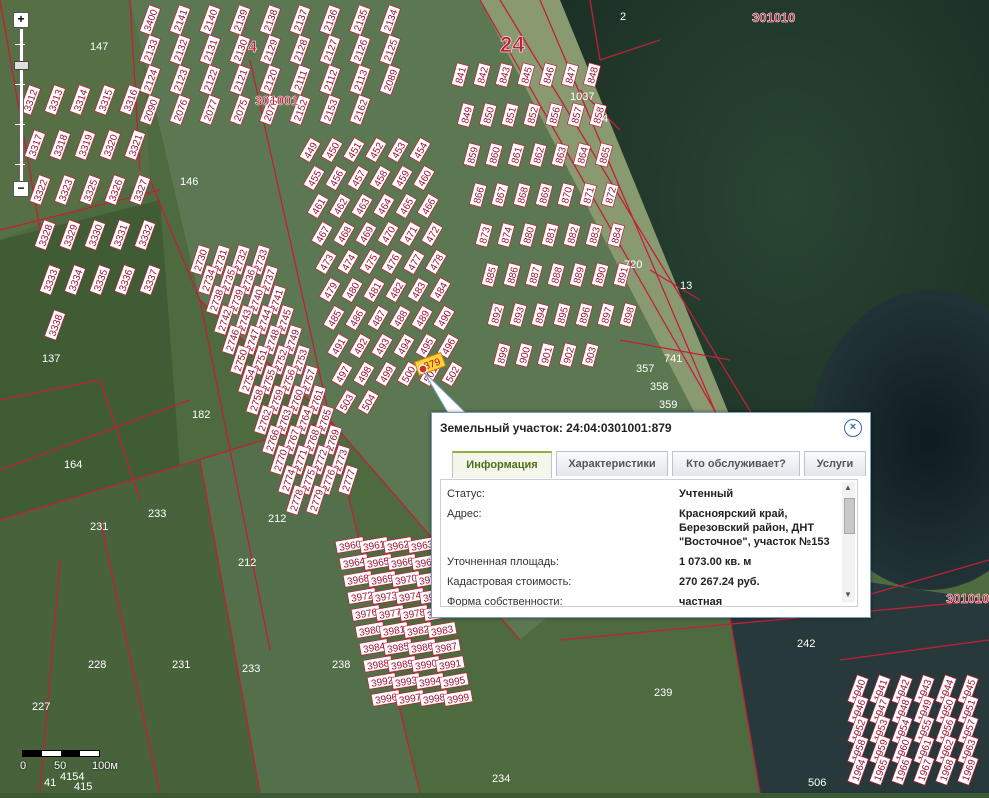  What do you see at coordinates (773, 17) in the screenshot?
I see `quarter-label-ne: 301010` at bounding box center [773, 17].